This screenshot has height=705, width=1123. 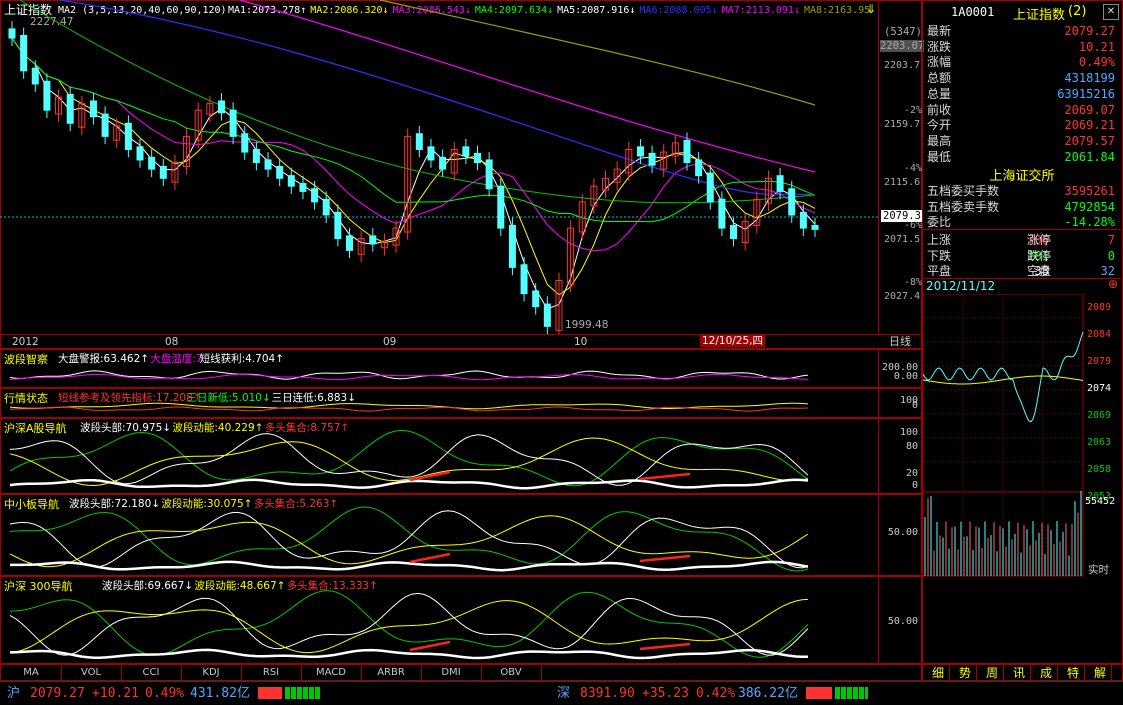 What do you see at coordinates (1099, 388) in the screenshot?
I see `intraday-tick: 2074` at bounding box center [1099, 388].